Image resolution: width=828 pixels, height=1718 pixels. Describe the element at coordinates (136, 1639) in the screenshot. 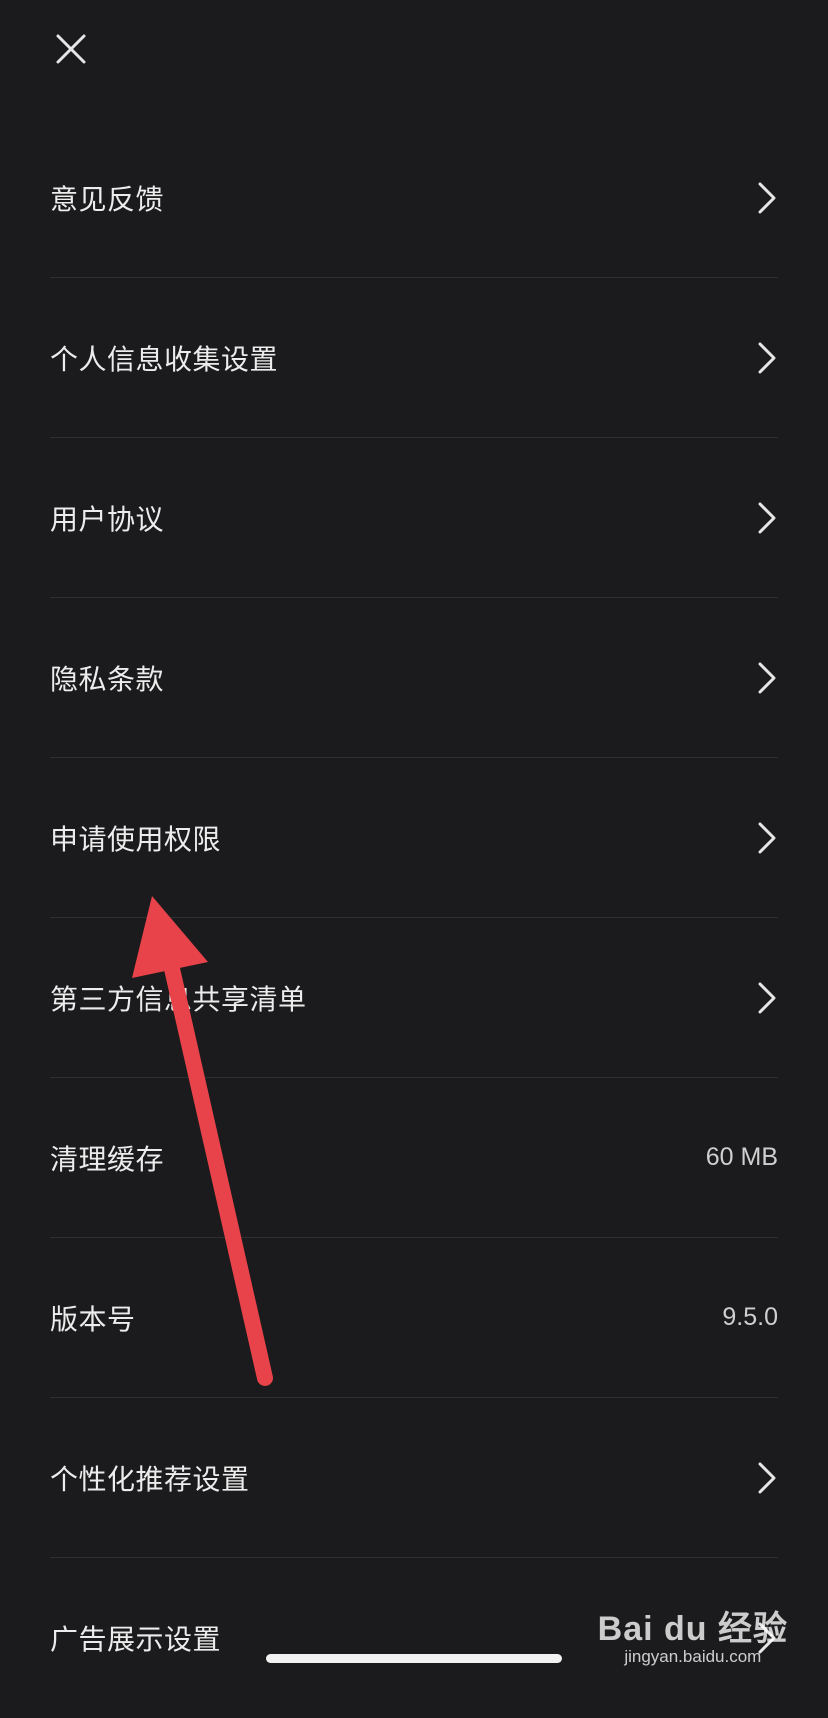

I see `settings-item-label: 广告展示设置` at that location.